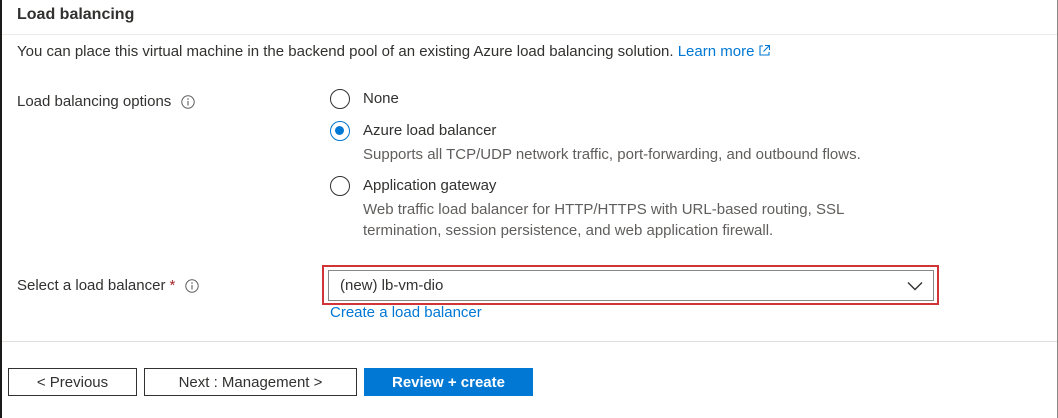  What do you see at coordinates (72, 382) in the screenshot?
I see `previous-button: < Previous` at bounding box center [72, 382].